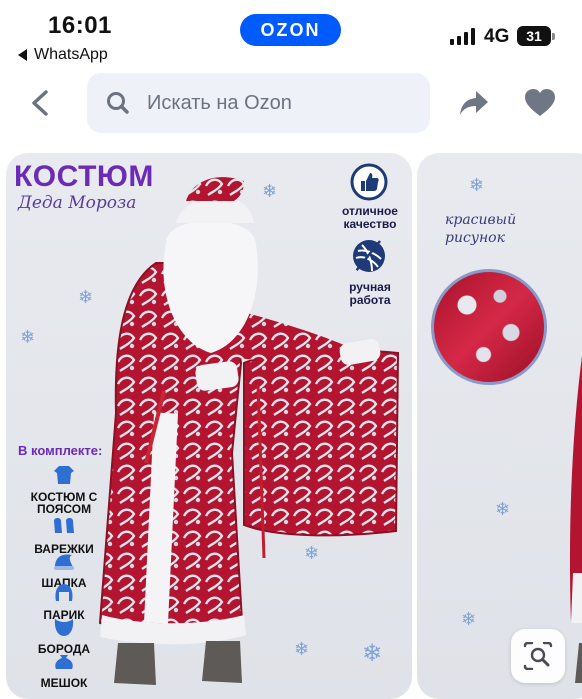  I want to click on ozon-logo: OZON, so click(290, 30).